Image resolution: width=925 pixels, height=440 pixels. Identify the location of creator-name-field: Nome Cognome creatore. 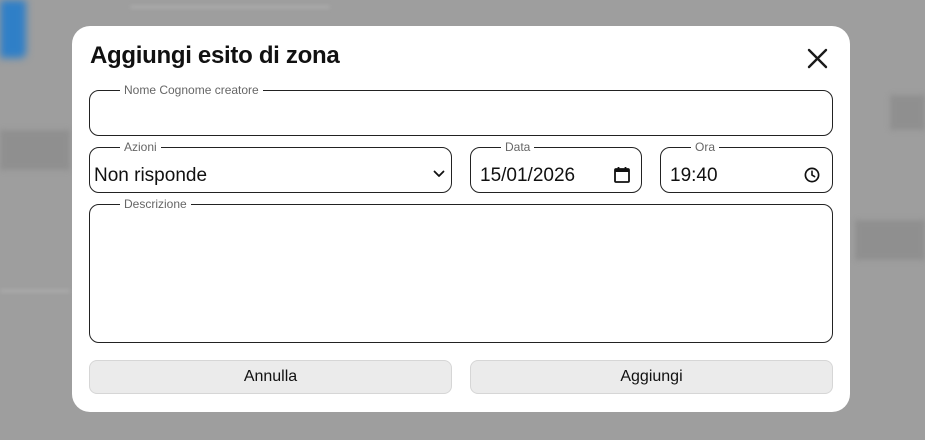
(461, 110).